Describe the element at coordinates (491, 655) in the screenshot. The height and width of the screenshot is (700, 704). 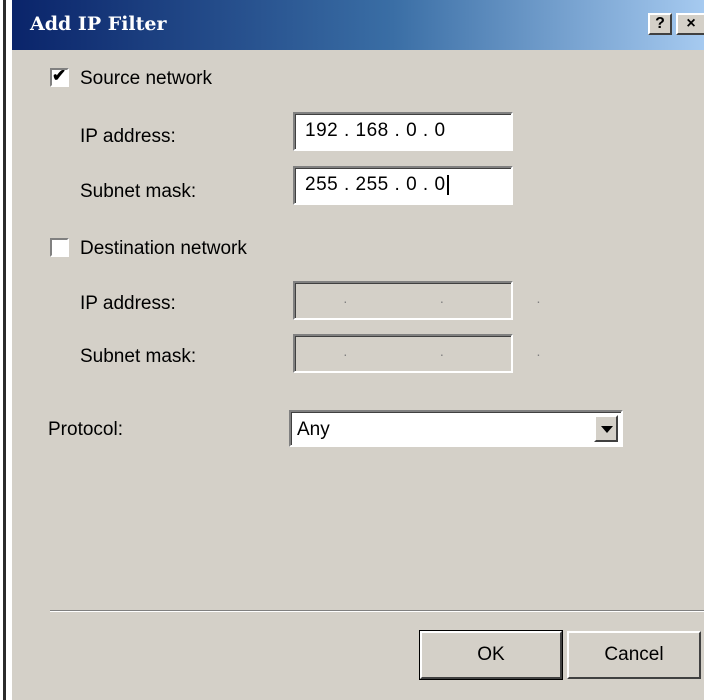
I see `ok-button: OK` at that location.